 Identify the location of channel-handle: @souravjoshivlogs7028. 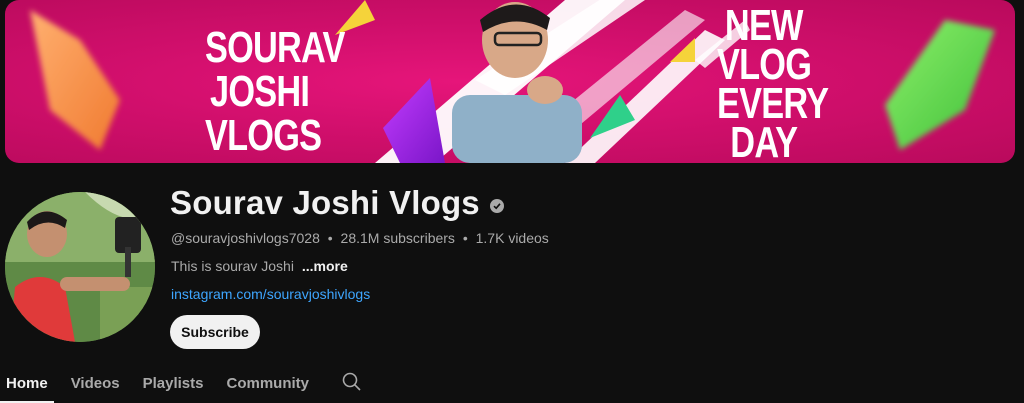
(245, 238).